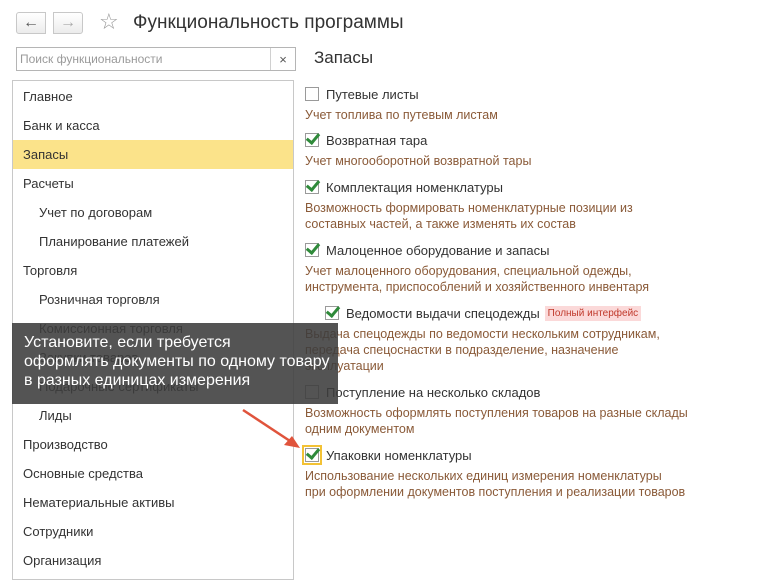 The image size is (763, 580). I want to click on option-label: Путевые листы, so click(372, 94).